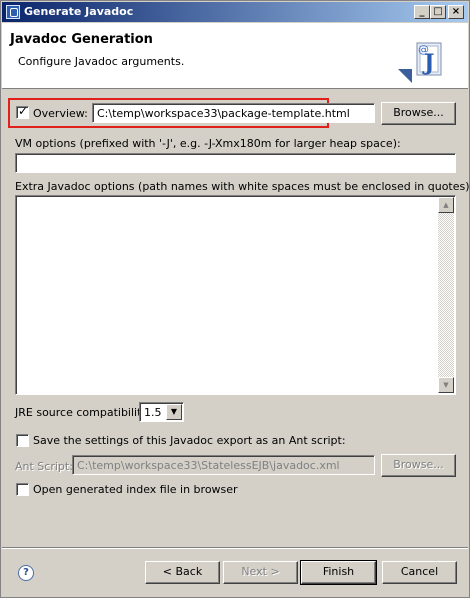 The height and width of the screenshot is (598, 470). I want to click on save-ant-checkbox, so click(22, 440).